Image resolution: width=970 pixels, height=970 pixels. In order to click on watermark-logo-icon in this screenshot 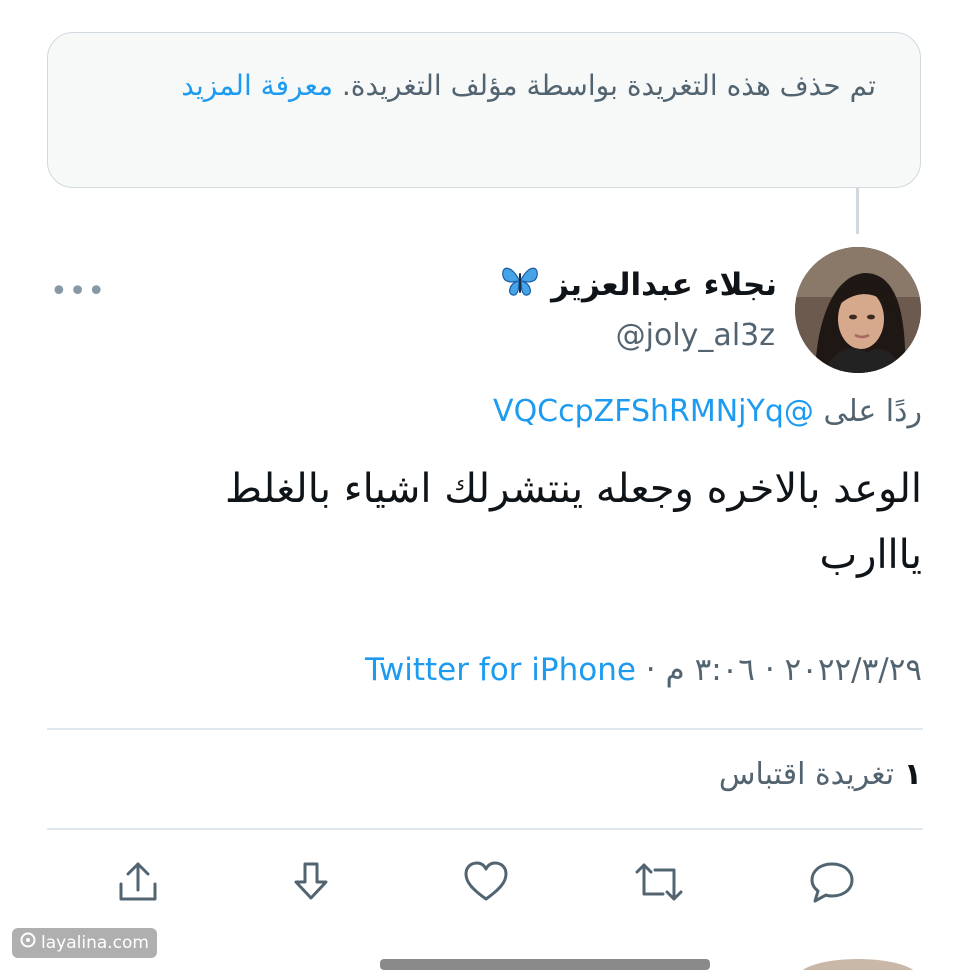, I will do `click(28, 943)`.